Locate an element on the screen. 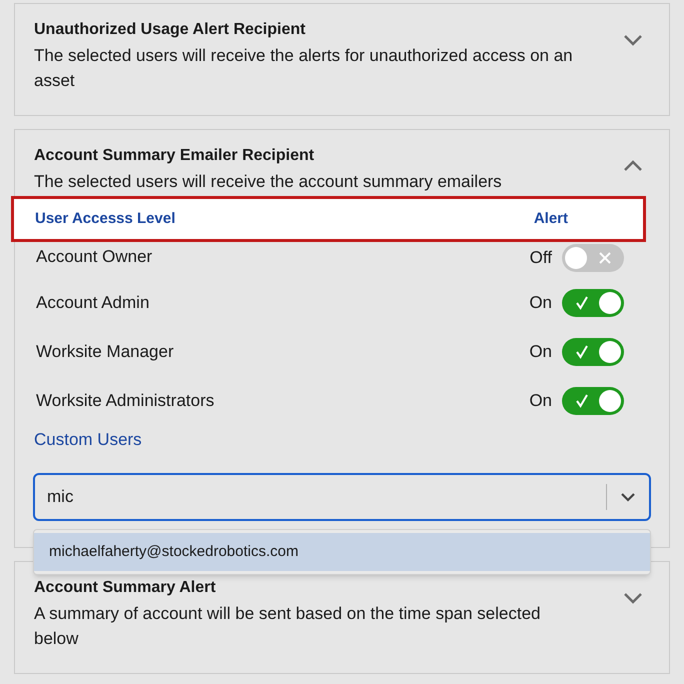  row-label: Worksite Administrators is located at coordinates (125, 401).